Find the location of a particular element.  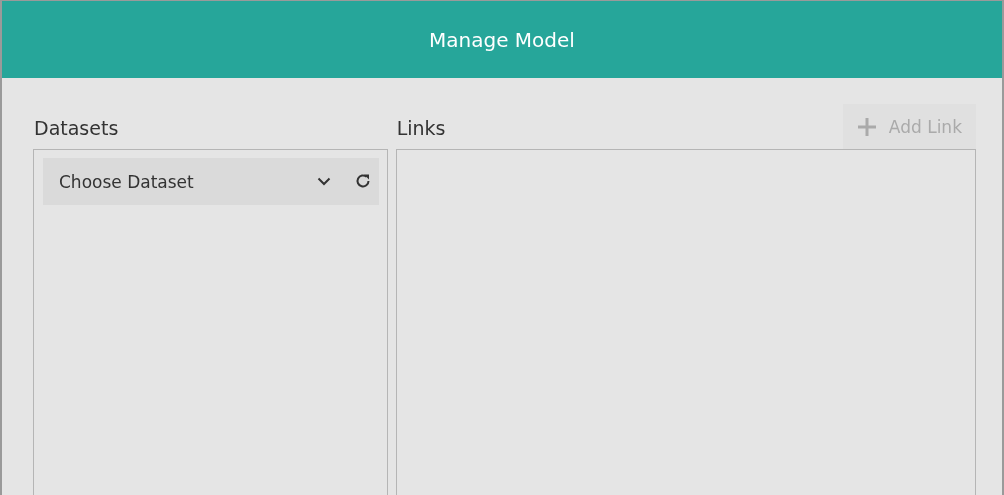

refresh-icon is located at coordinates (361, 181).